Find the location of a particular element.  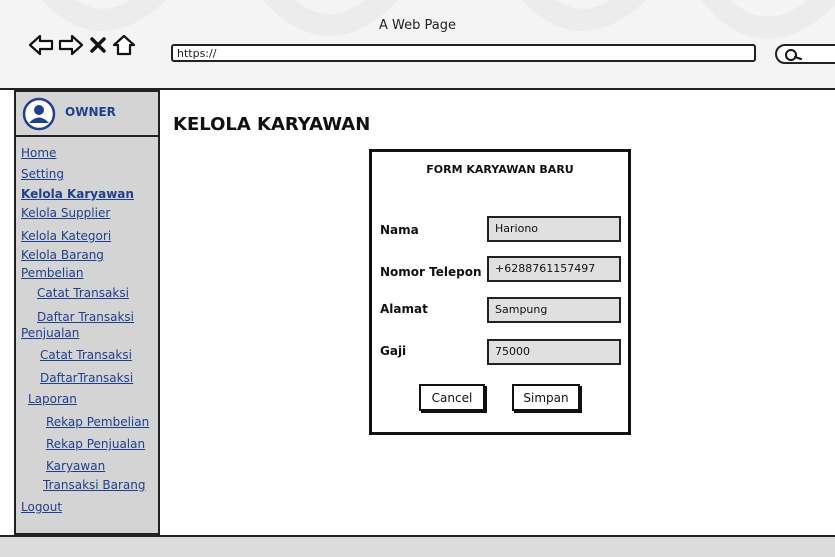

window-title: A Web Page is located at coordinates (417, 25).